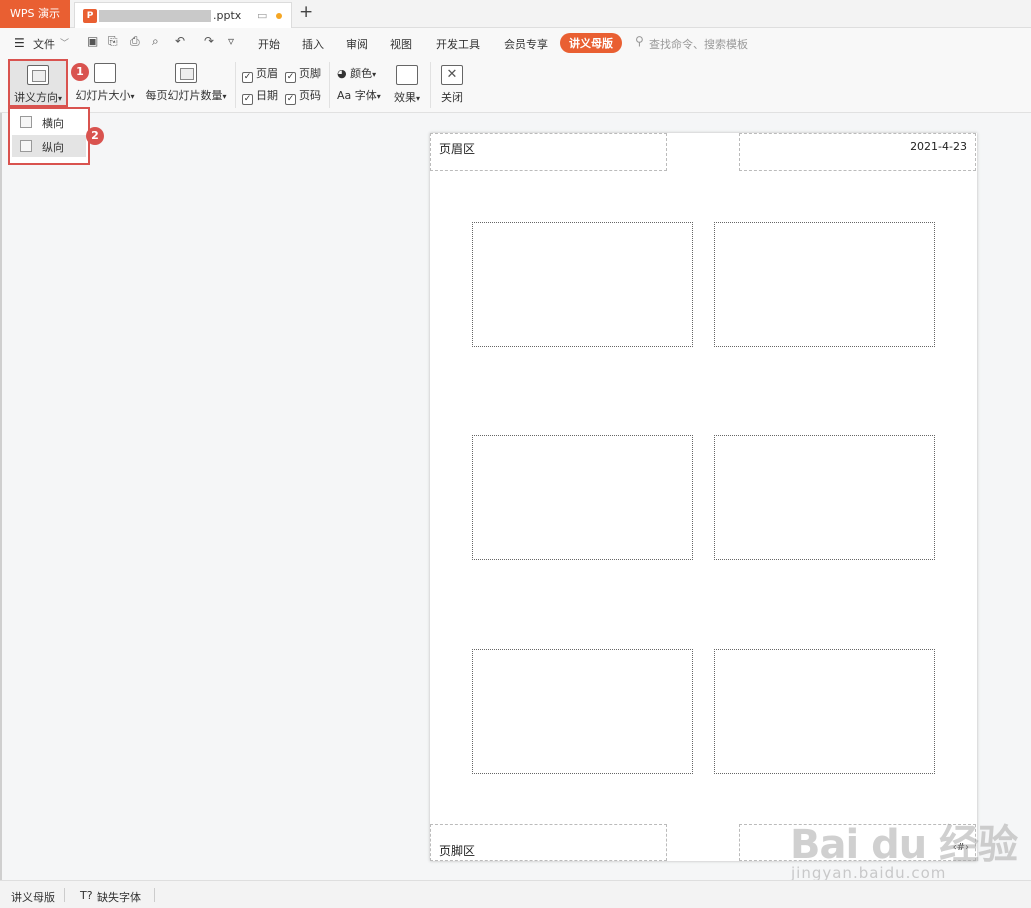 This screenshot has height=908, width=1031. Describe the element at coordinates (457, 149) in the screenshot. I see `header-text: 页眉区` at that location.